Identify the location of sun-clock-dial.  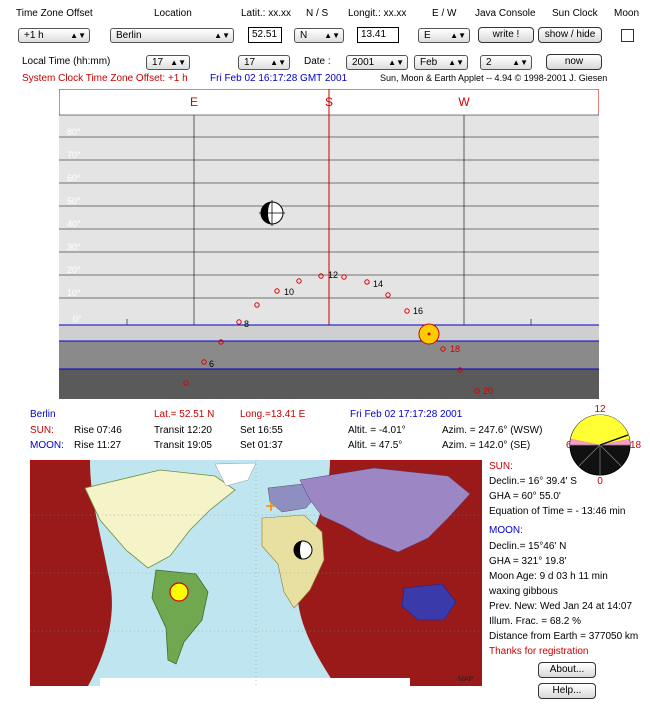
(600, 445).